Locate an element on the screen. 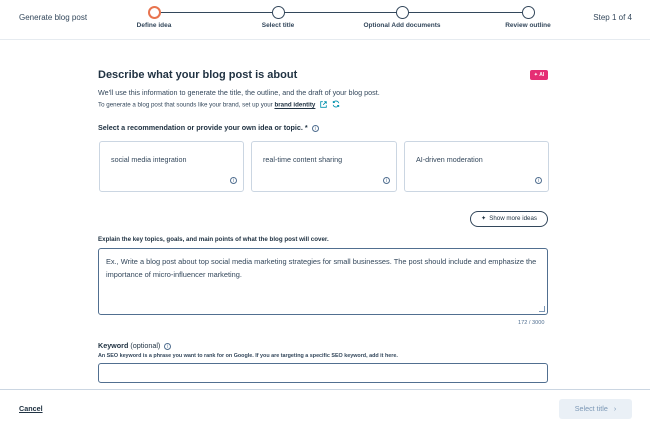 The image size is (650, 421). cancel-button: Cancel is located at coordinates (31, 408).